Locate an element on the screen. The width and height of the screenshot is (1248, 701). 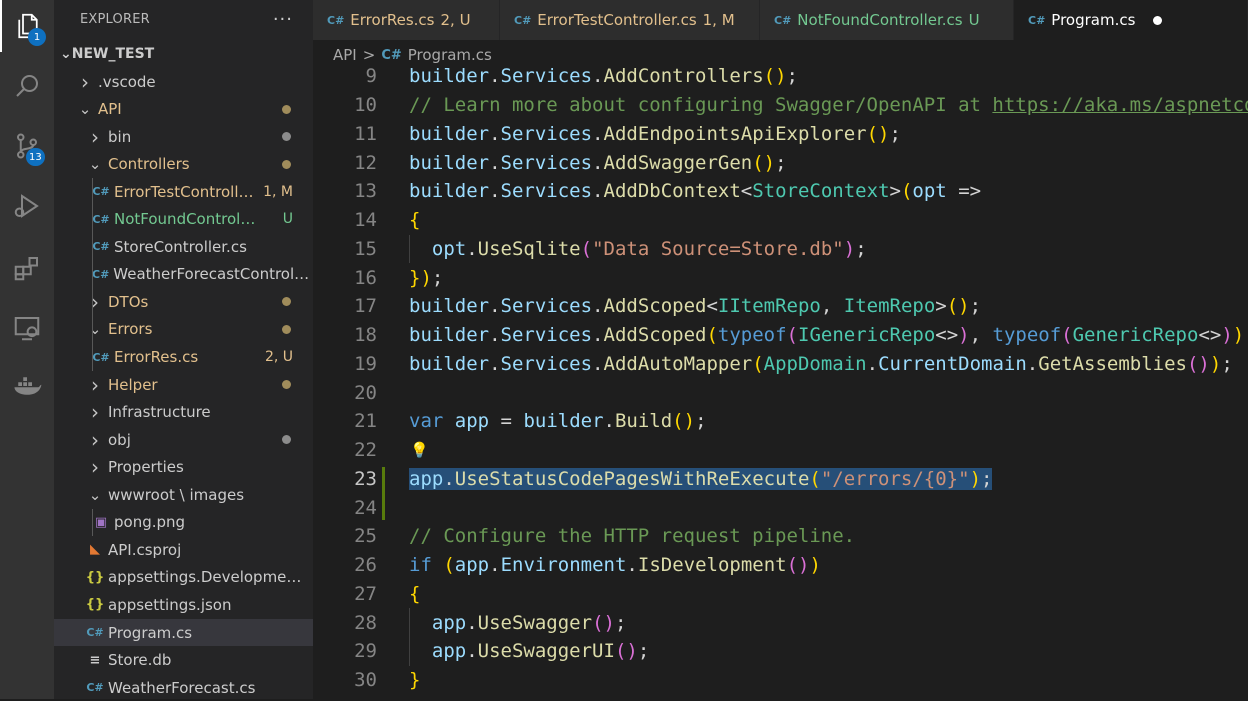
code-line: 9 builder.Services.AddControllers(); is located at coordinates (780, 78).